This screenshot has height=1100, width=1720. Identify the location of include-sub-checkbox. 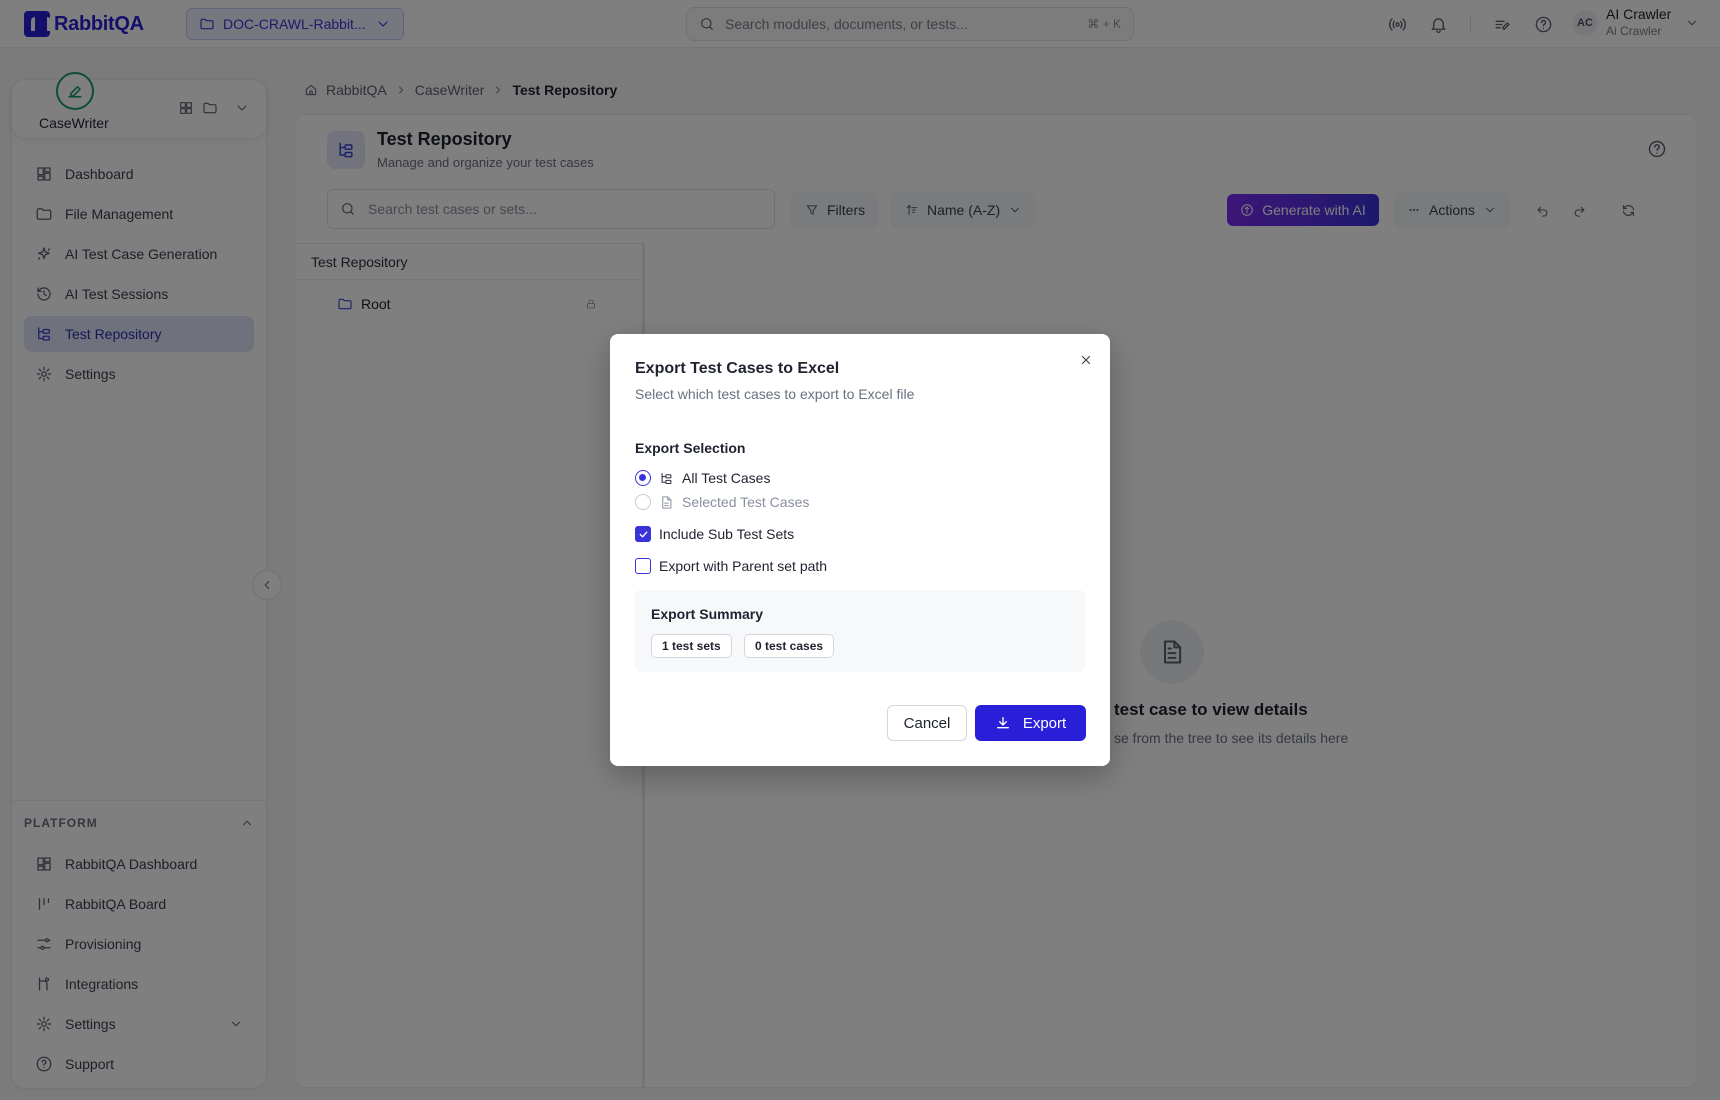
(643, 534).